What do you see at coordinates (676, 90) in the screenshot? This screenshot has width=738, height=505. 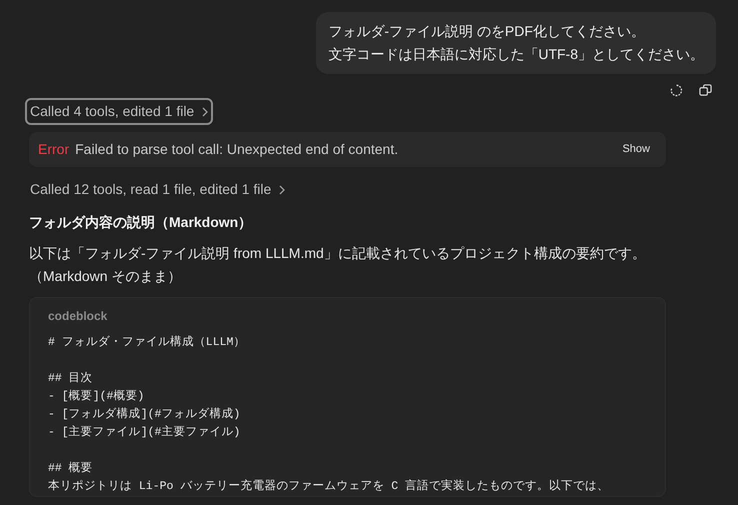 I see `retry-icon` at bounding box center [676, 90].